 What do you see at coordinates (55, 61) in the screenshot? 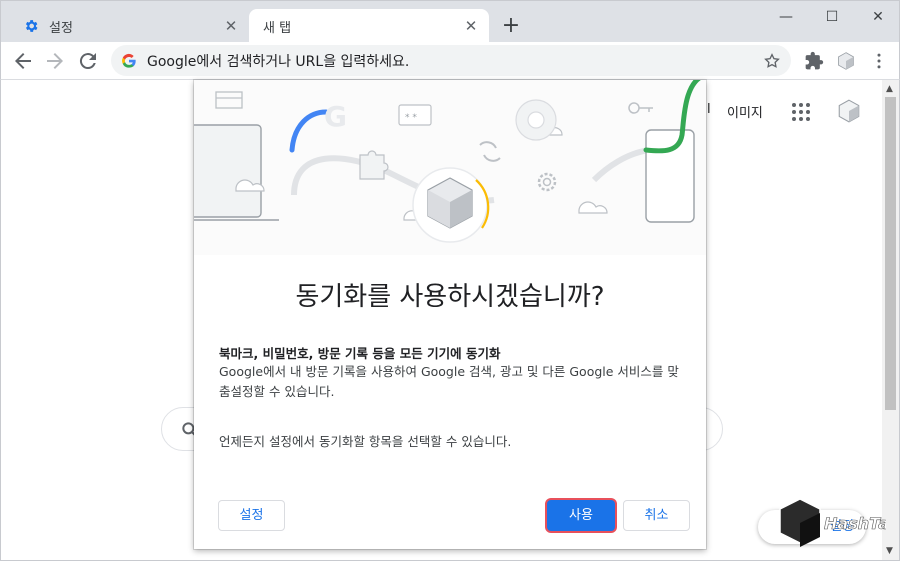
I see `forward-arrow-icon` at bounding box center [55, 61].